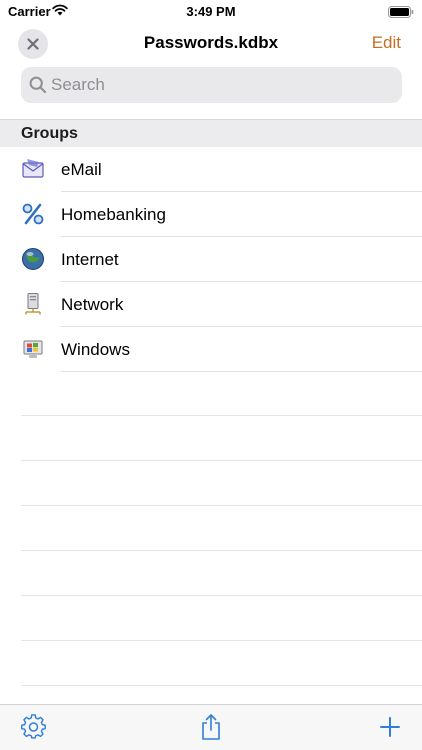 The height and width of the screenshot is (750, 422). Describe the element at coordinates (386, 43) in the screenshot. I see `edit-button: Edit` at that location.